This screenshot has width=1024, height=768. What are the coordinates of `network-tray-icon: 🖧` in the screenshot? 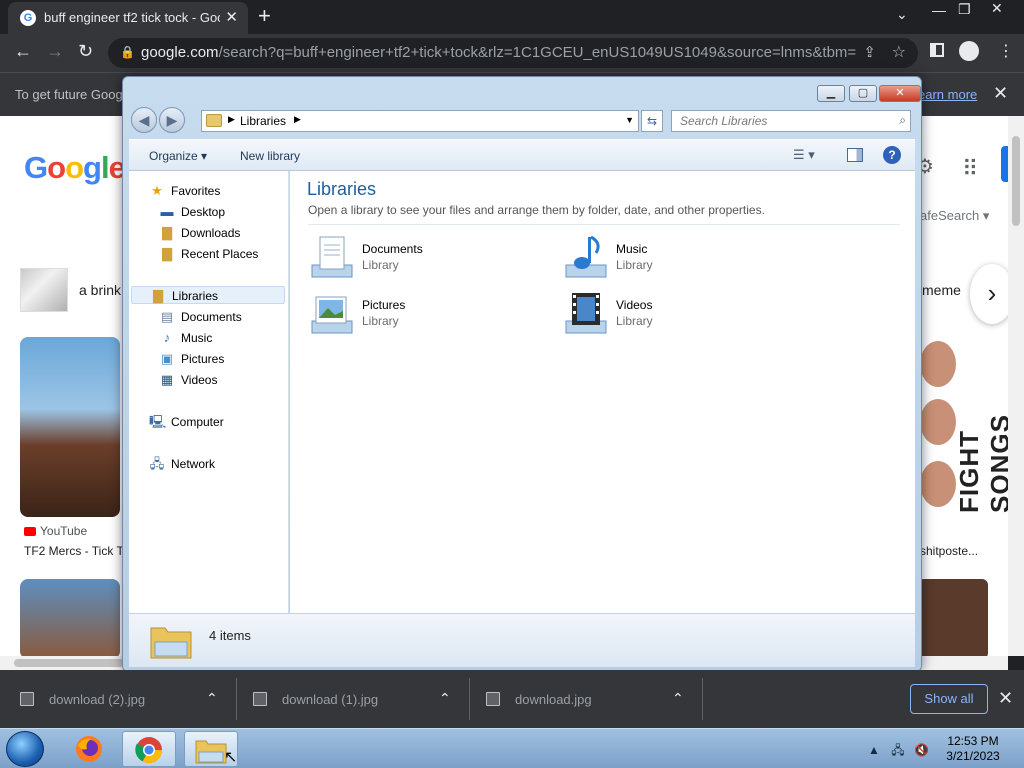 It's located at (897, 750).